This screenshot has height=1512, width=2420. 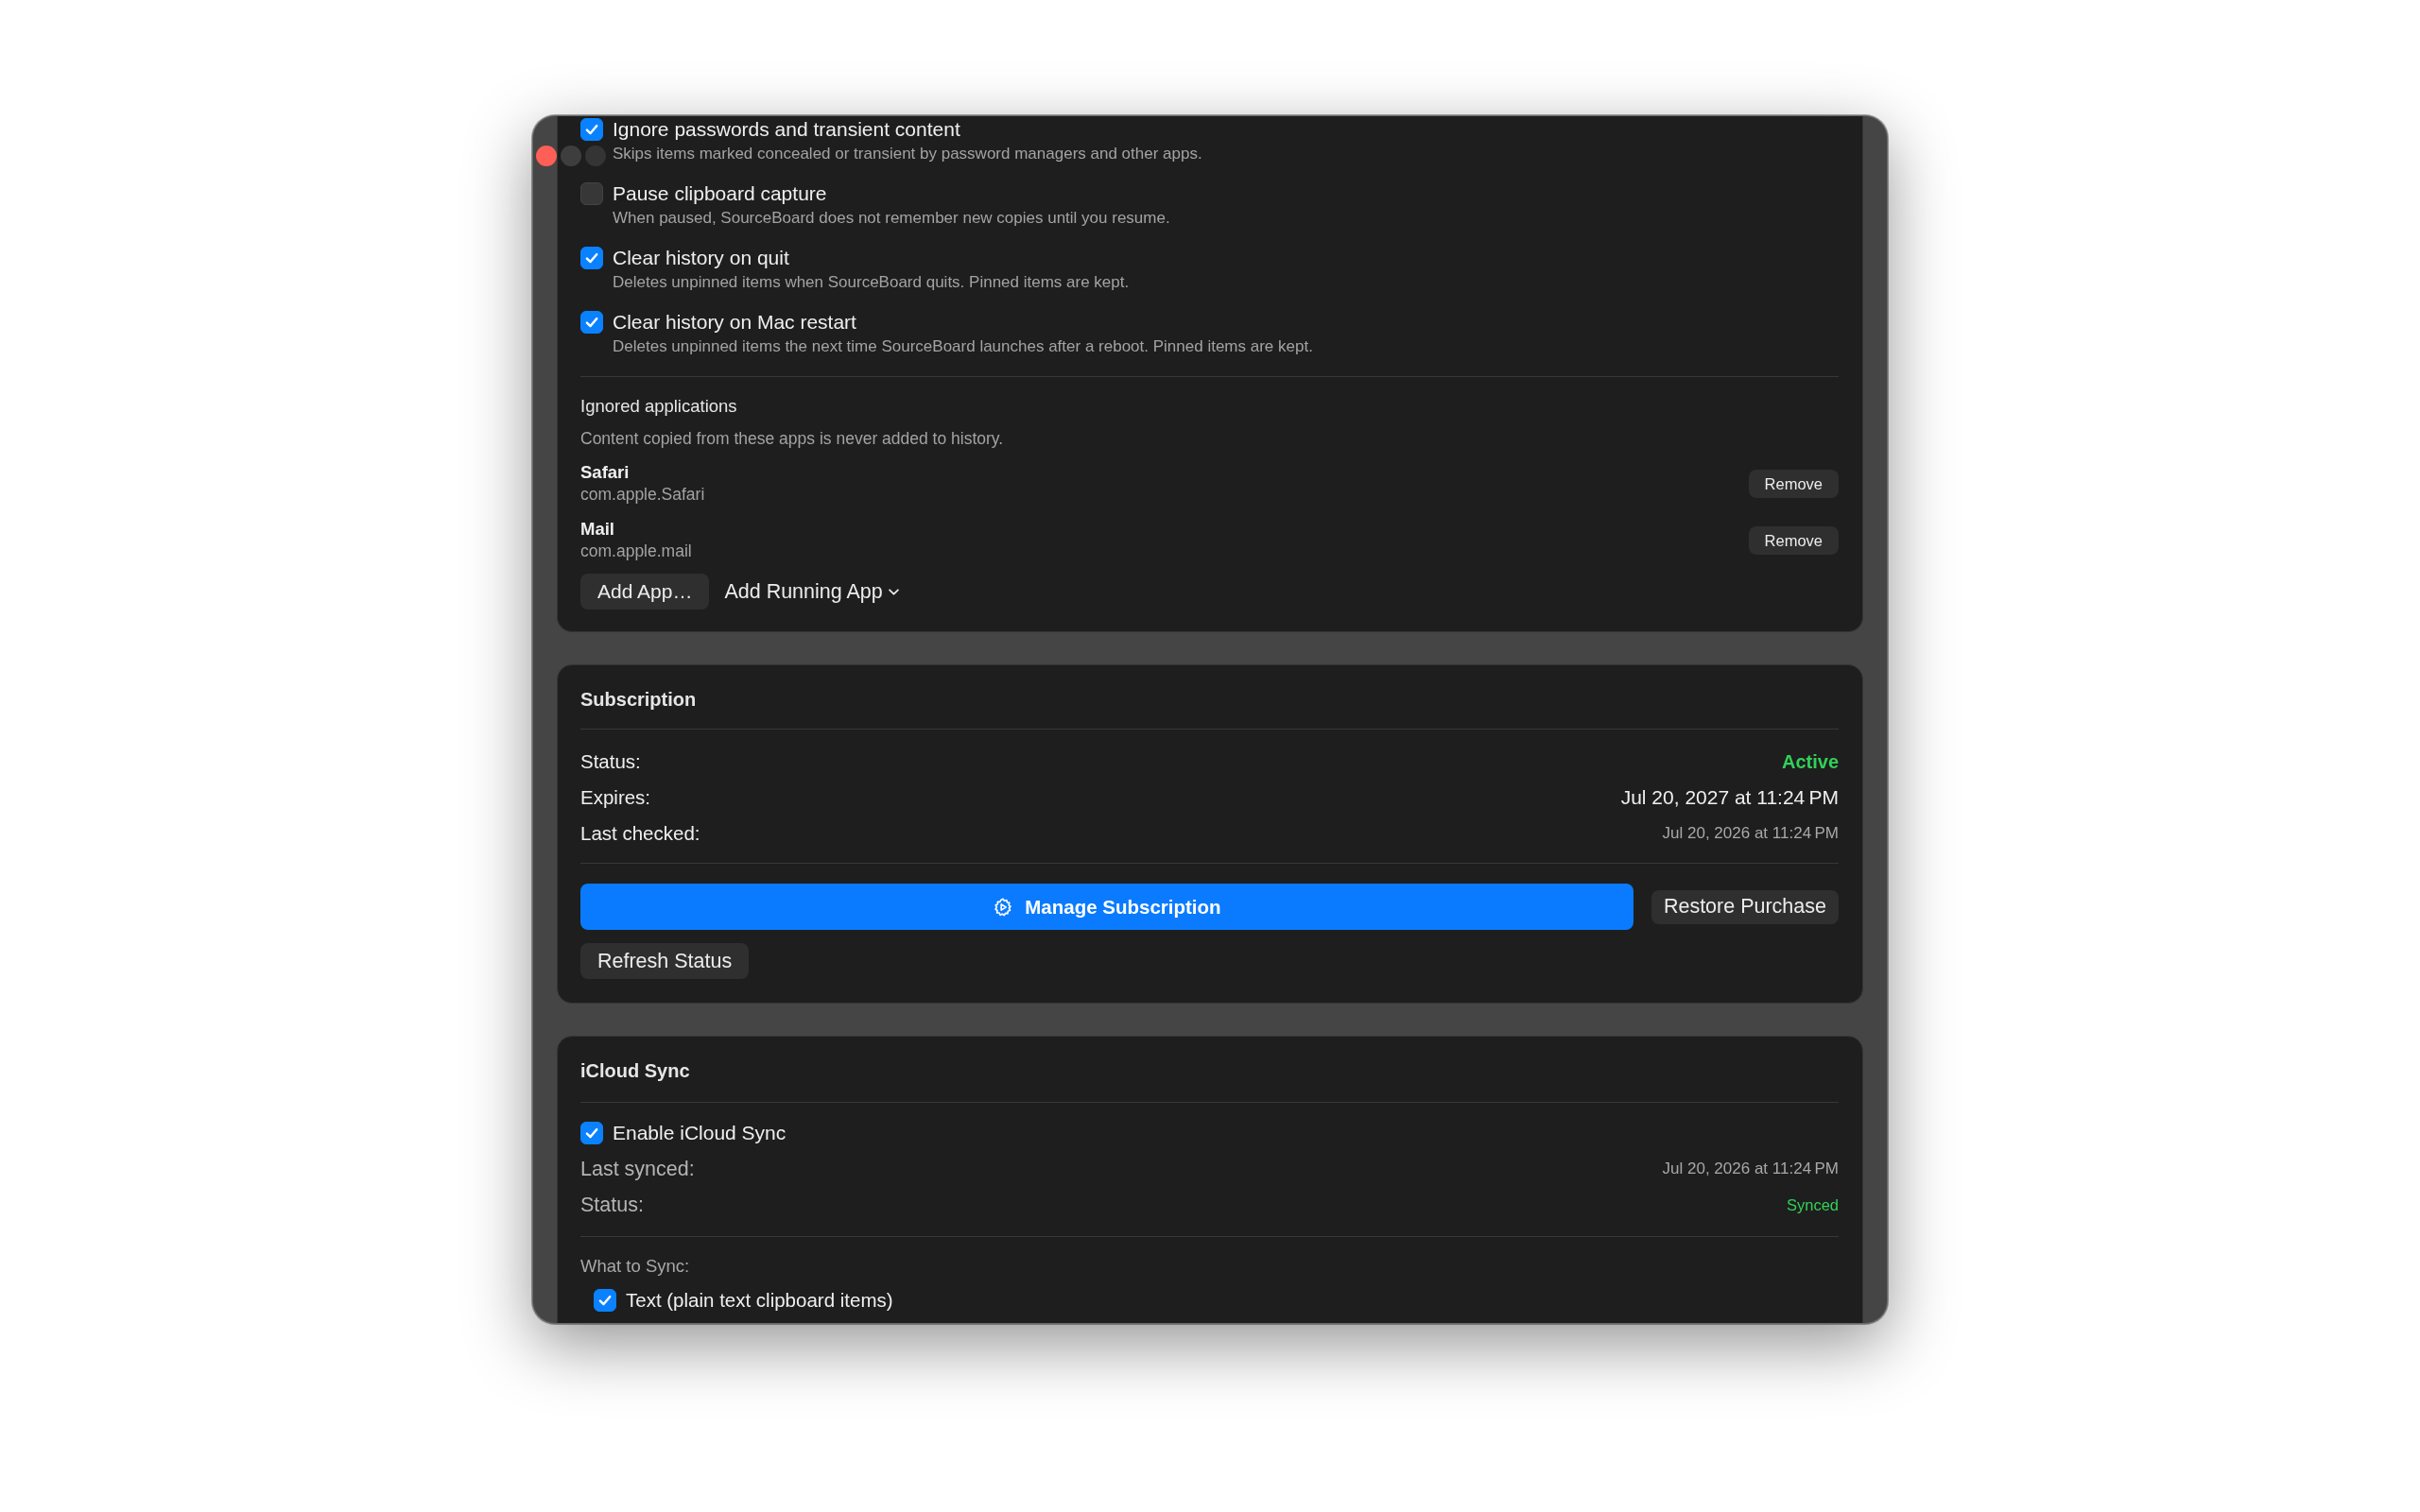 What do you see at coordinates (1729, 797) in the screenshot?
I see `field-value: Jul 20, 2027 at 11:24 PM` at bounding box center [1729, 797].